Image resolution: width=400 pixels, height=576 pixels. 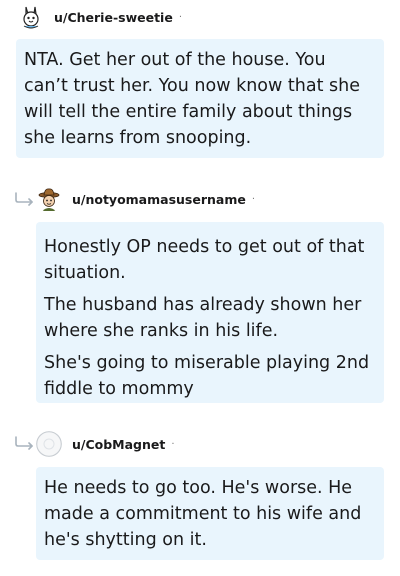 I want to click on comment-header: u/CobMagnet ·, so click(x=210, y=444).